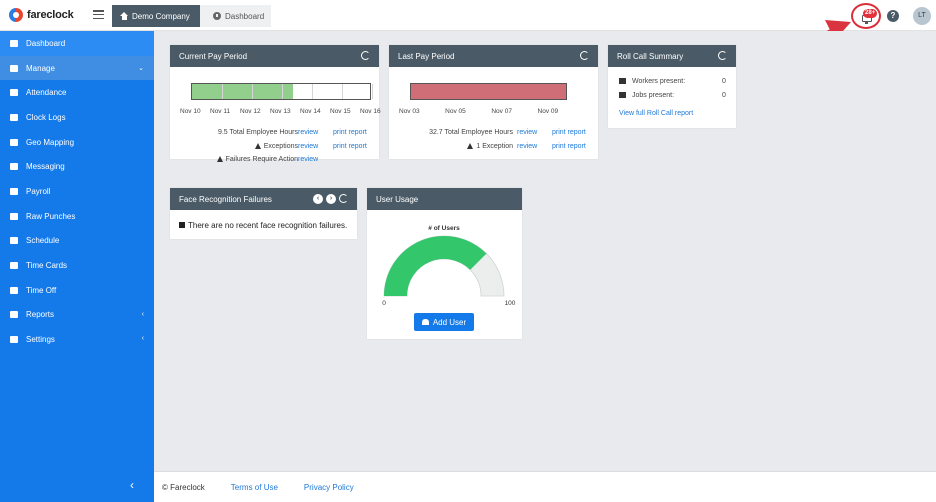  Describe the element at coordinates (449, 322) in the screenshot. I see `add-user-label: Add User` at that location.